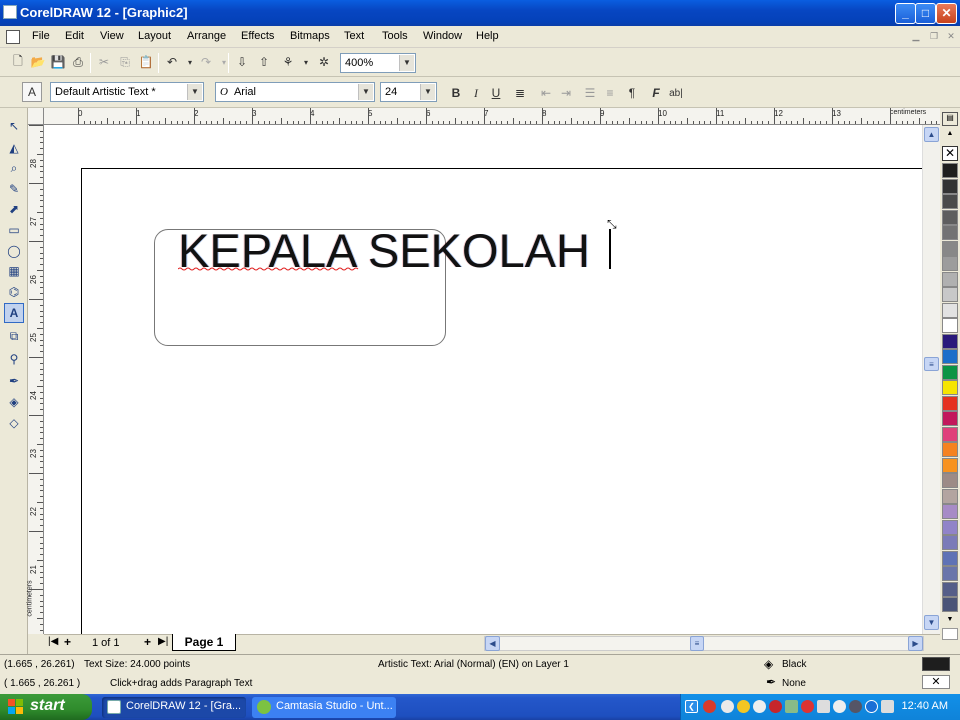  I want to click on decrease-indent-icon: ⇤, so click(546, 93).